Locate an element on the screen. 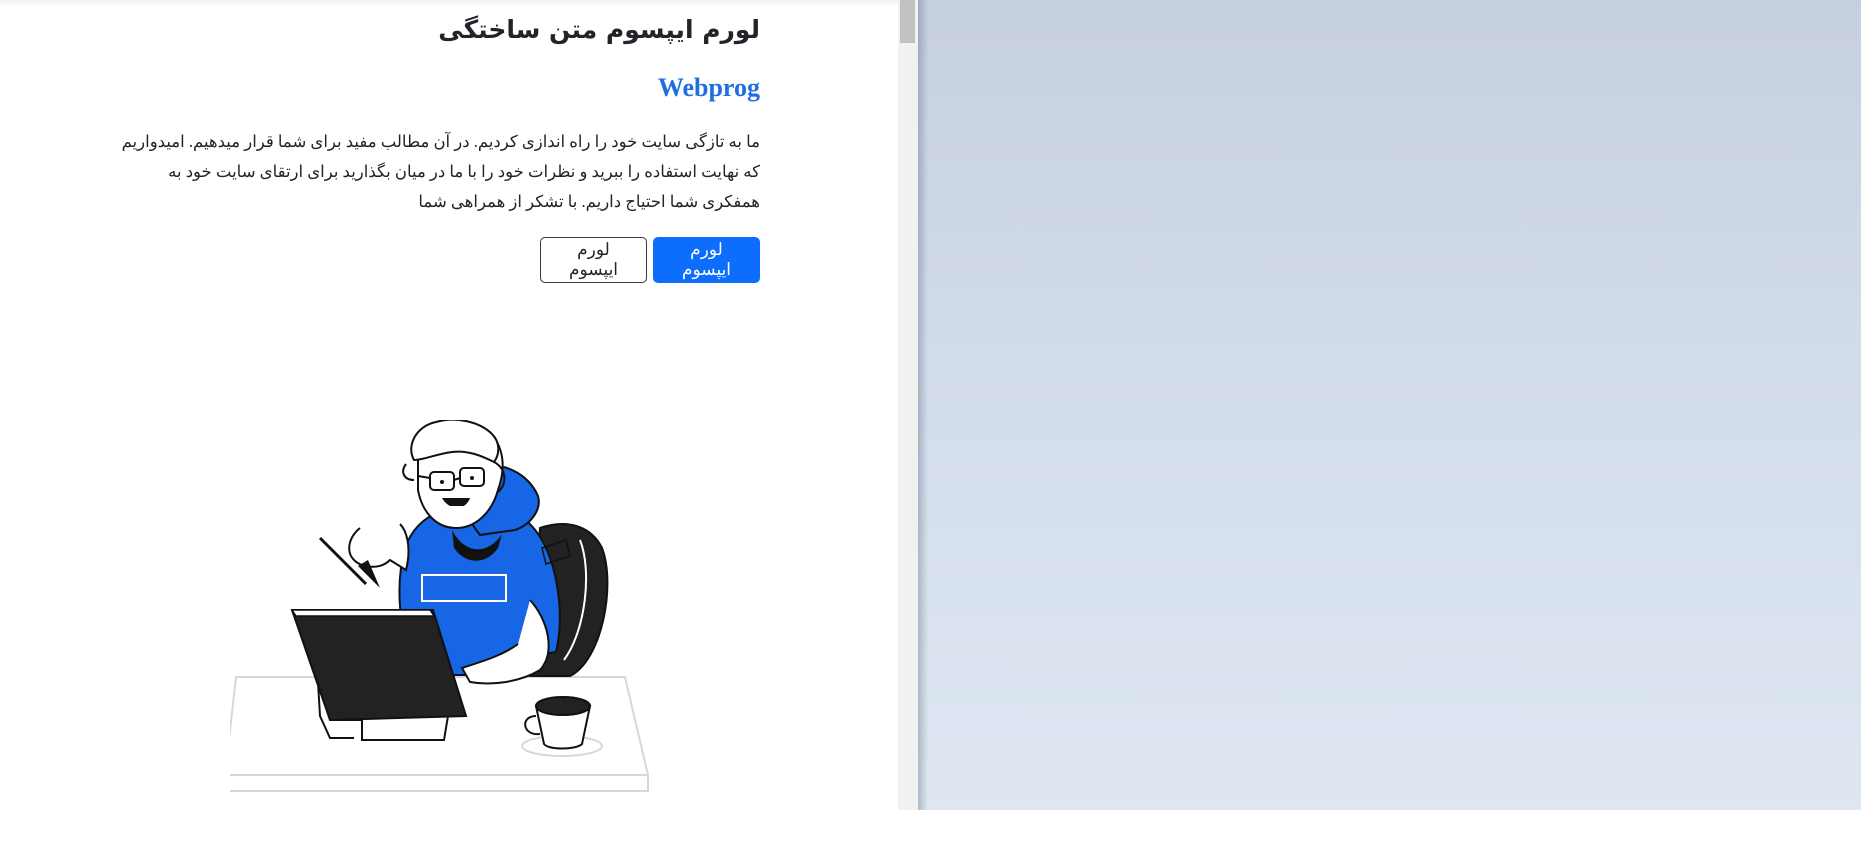 The image size is (1861, 856). hero-buttons: لورم ایپسوم لورم ایپسوم is located at coordinates (435, 260).